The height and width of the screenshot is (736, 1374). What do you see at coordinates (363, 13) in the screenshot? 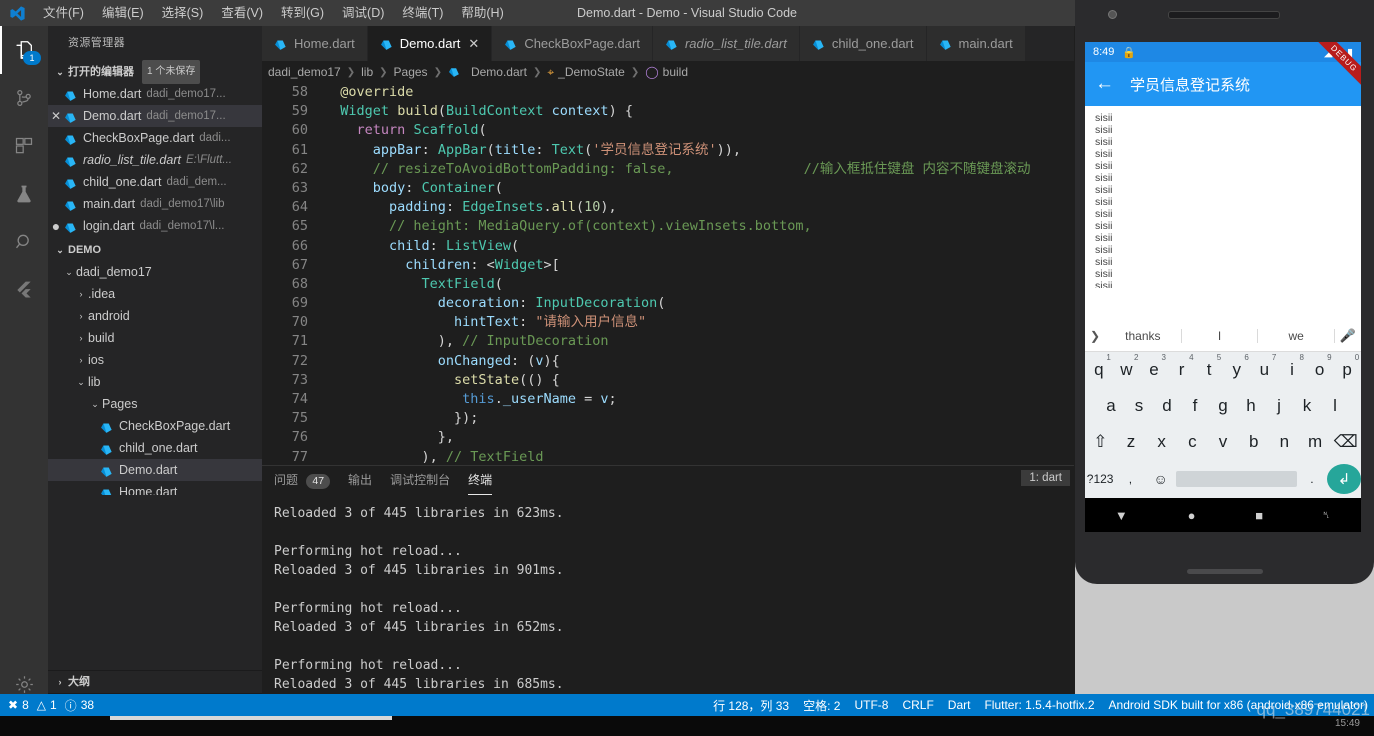
I see `menu-item-debug: 调试(D)` at bounding box center [363, 13].